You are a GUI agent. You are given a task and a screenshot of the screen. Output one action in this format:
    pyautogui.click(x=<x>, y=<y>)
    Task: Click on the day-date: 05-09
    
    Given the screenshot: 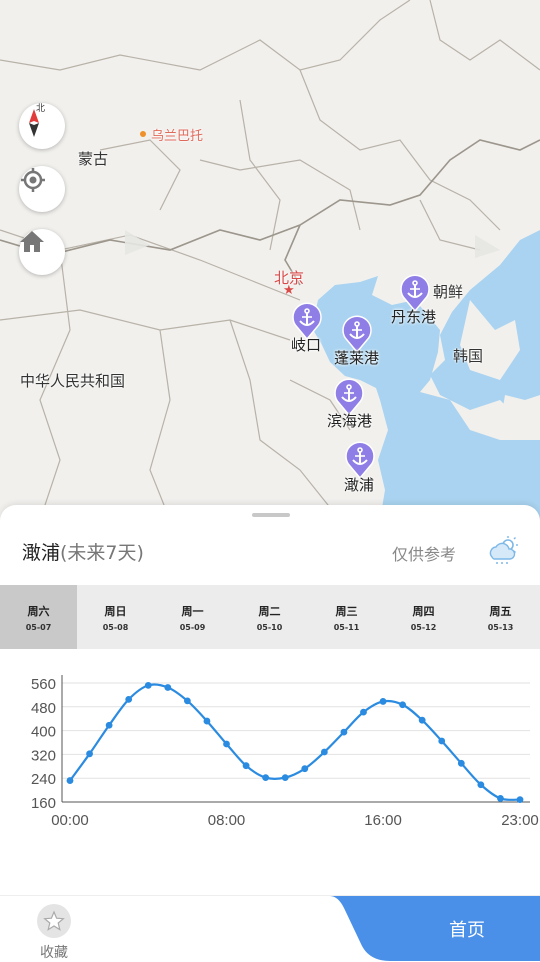 What is the action you would take?
    pyautogui.click(x=192, y=627)
    